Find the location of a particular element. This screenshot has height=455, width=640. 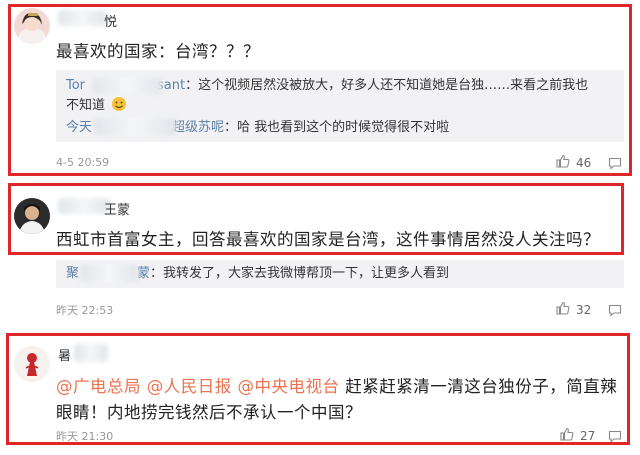

reply-user: 蒙 is located at coordinates (143, 273).